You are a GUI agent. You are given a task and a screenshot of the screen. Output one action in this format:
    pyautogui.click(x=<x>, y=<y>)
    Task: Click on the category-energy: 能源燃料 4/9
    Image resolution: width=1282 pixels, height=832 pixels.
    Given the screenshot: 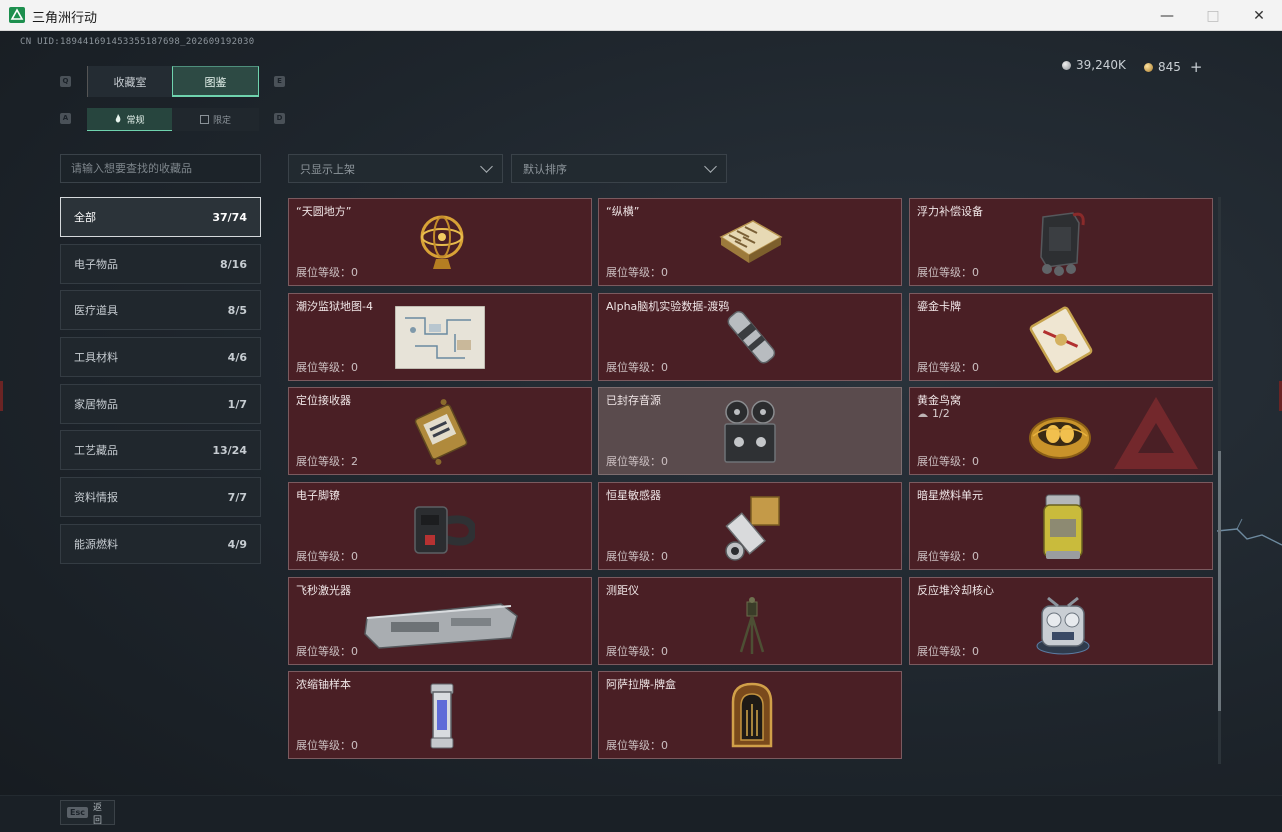 What is the action you would take?
    pyautogui.click(x=160, y=544)
    